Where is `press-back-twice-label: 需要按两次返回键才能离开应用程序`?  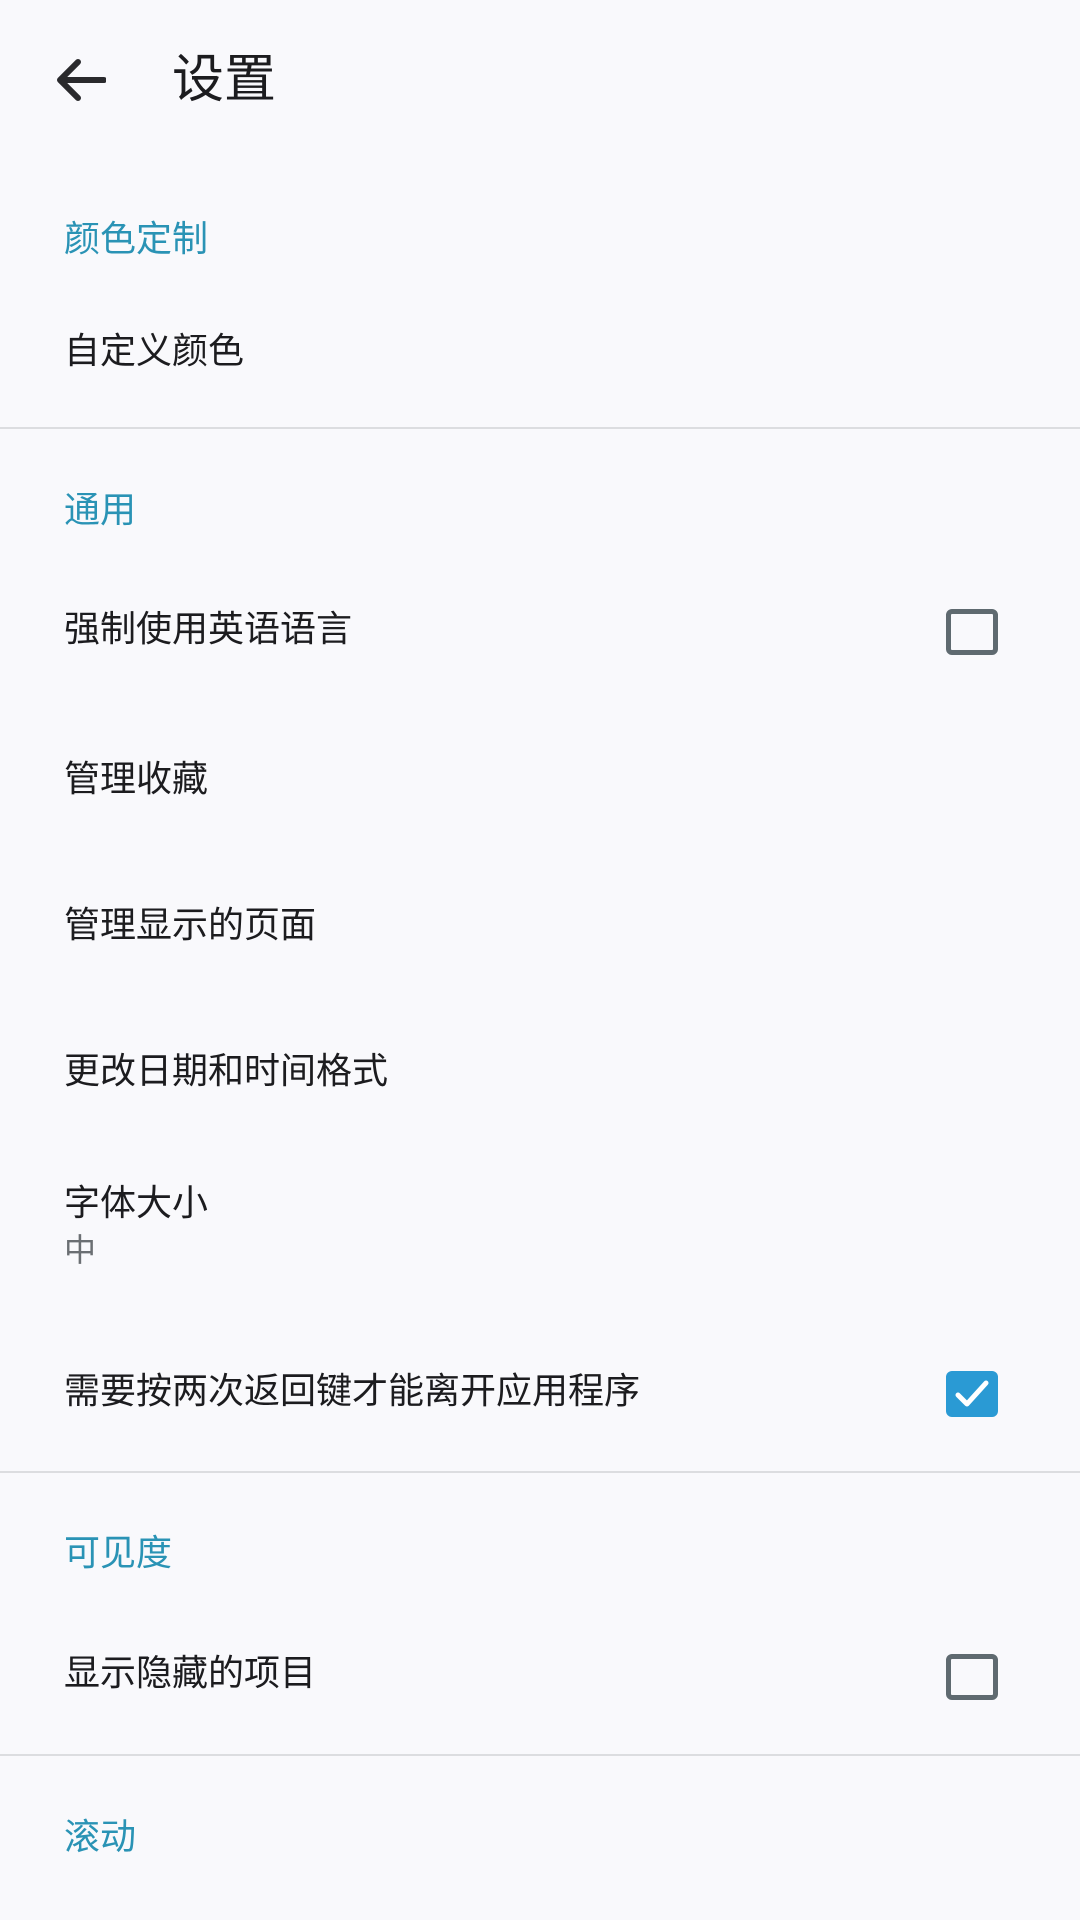 press-back-twice-label: 需要按两次返回键才能离开应用程序 is located at coordinates (352, 1391).